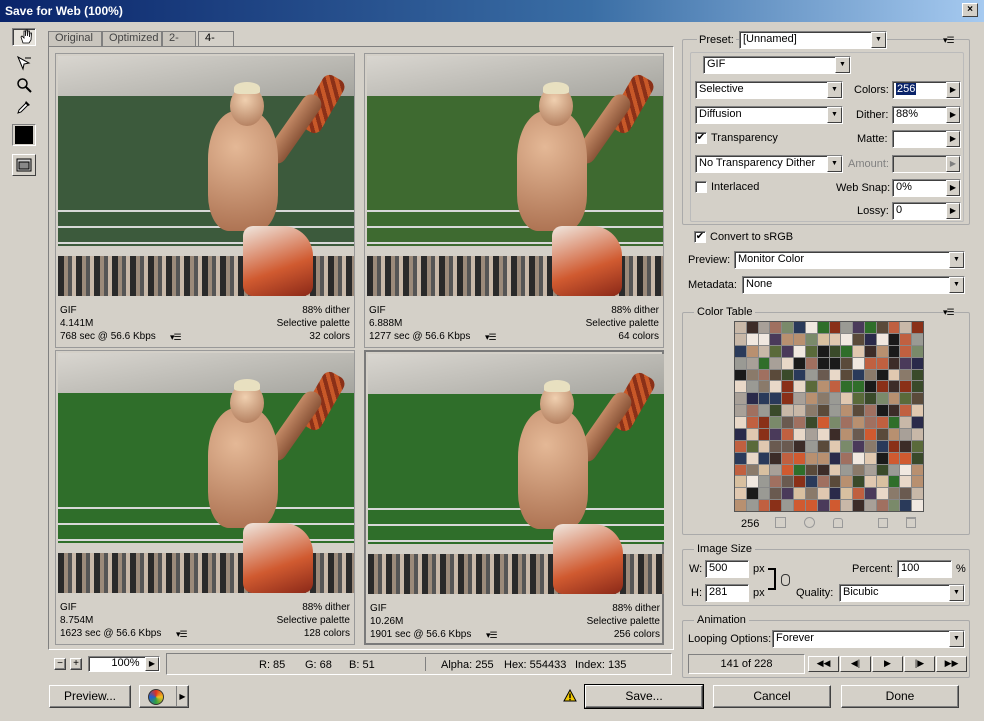 The width and height of the screenshot is (984, 721). What do you see at coordinates (769, 90) in the screenshot?
I see `color-reduction-select: Selective ▼` at bounding box center [769, 90].